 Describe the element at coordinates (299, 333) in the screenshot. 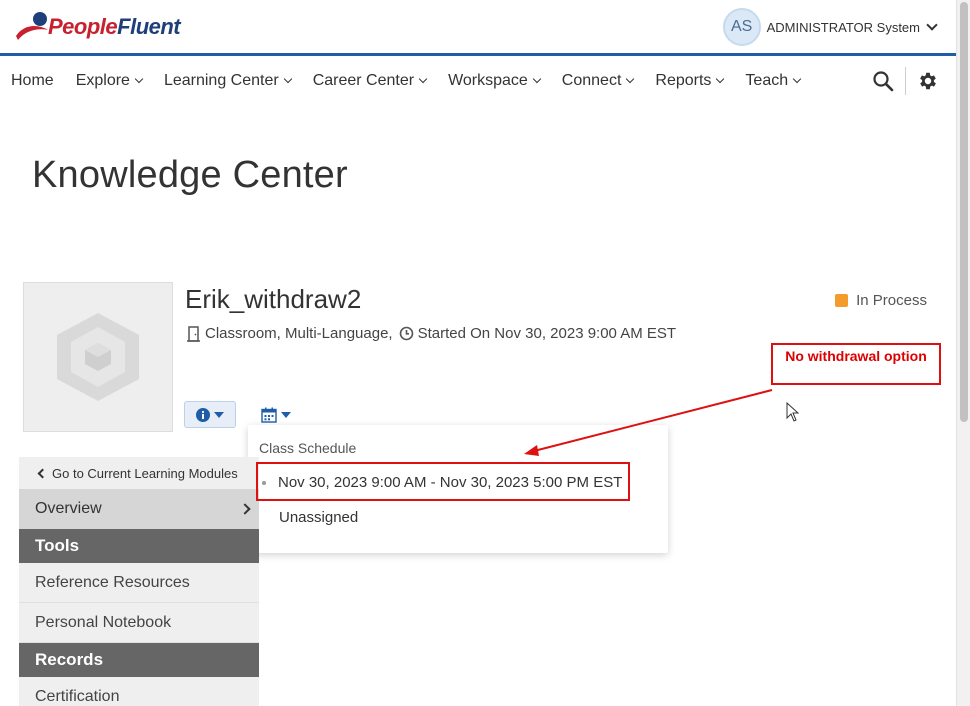

I see `course-type: Classroom, Multi-Language,` at that location.